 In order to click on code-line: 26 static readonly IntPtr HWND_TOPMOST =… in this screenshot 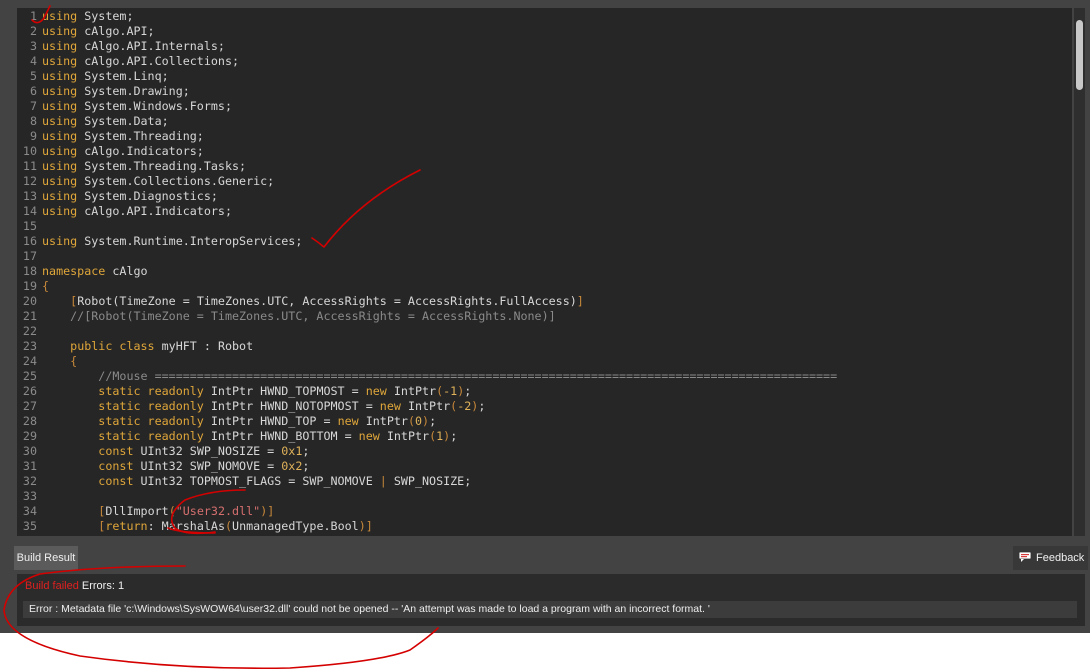, I will do `click(544, 391)`.